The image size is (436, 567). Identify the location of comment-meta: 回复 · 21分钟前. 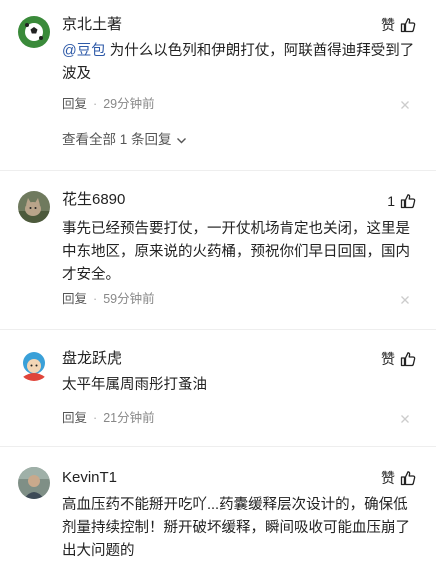
(108, 418).